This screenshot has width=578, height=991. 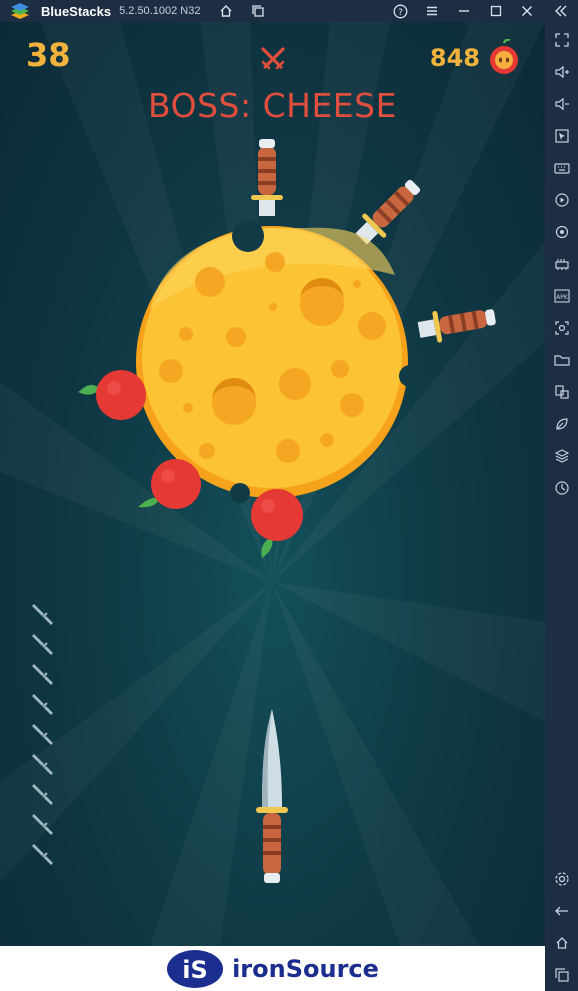 I want to click on level-counter: 38, so click(x=48, y=55).